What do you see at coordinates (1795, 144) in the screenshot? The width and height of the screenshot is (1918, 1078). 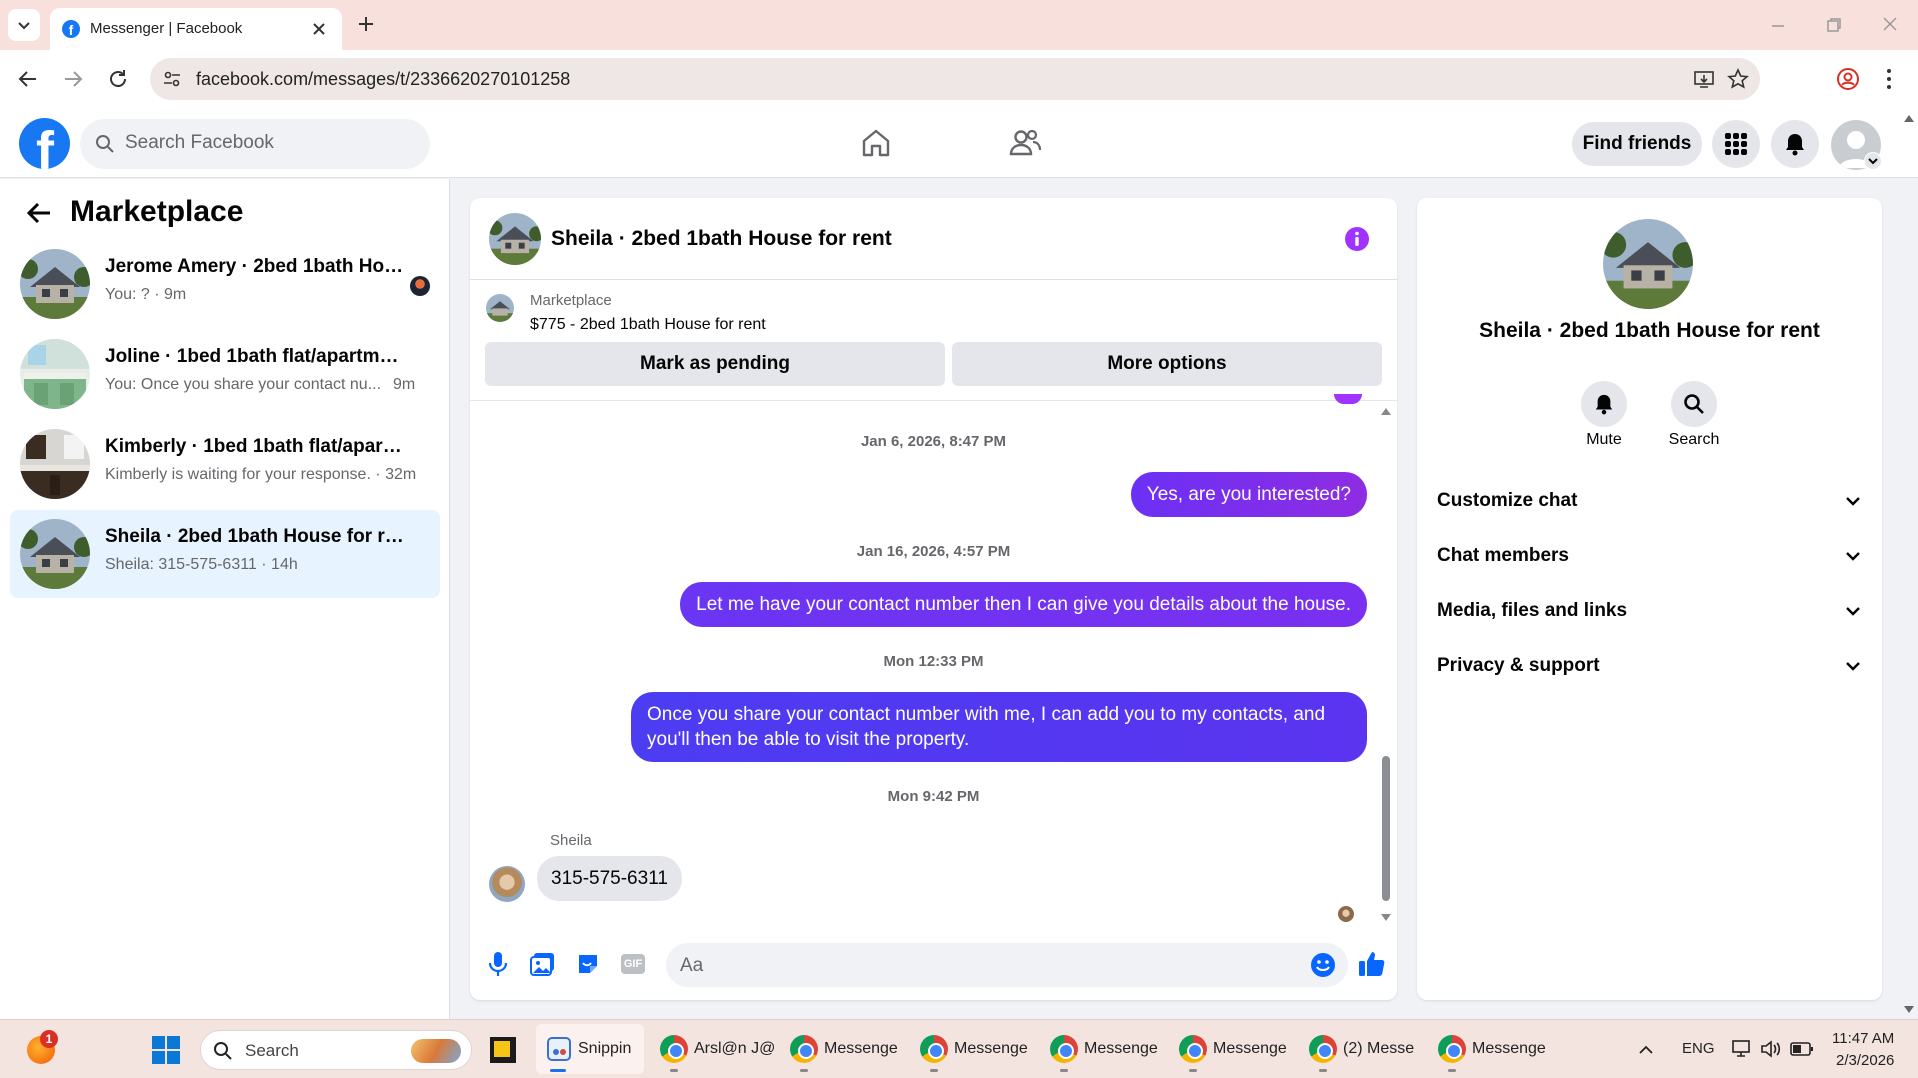 I see `notifications-button` at bounding box center [1795, 144].